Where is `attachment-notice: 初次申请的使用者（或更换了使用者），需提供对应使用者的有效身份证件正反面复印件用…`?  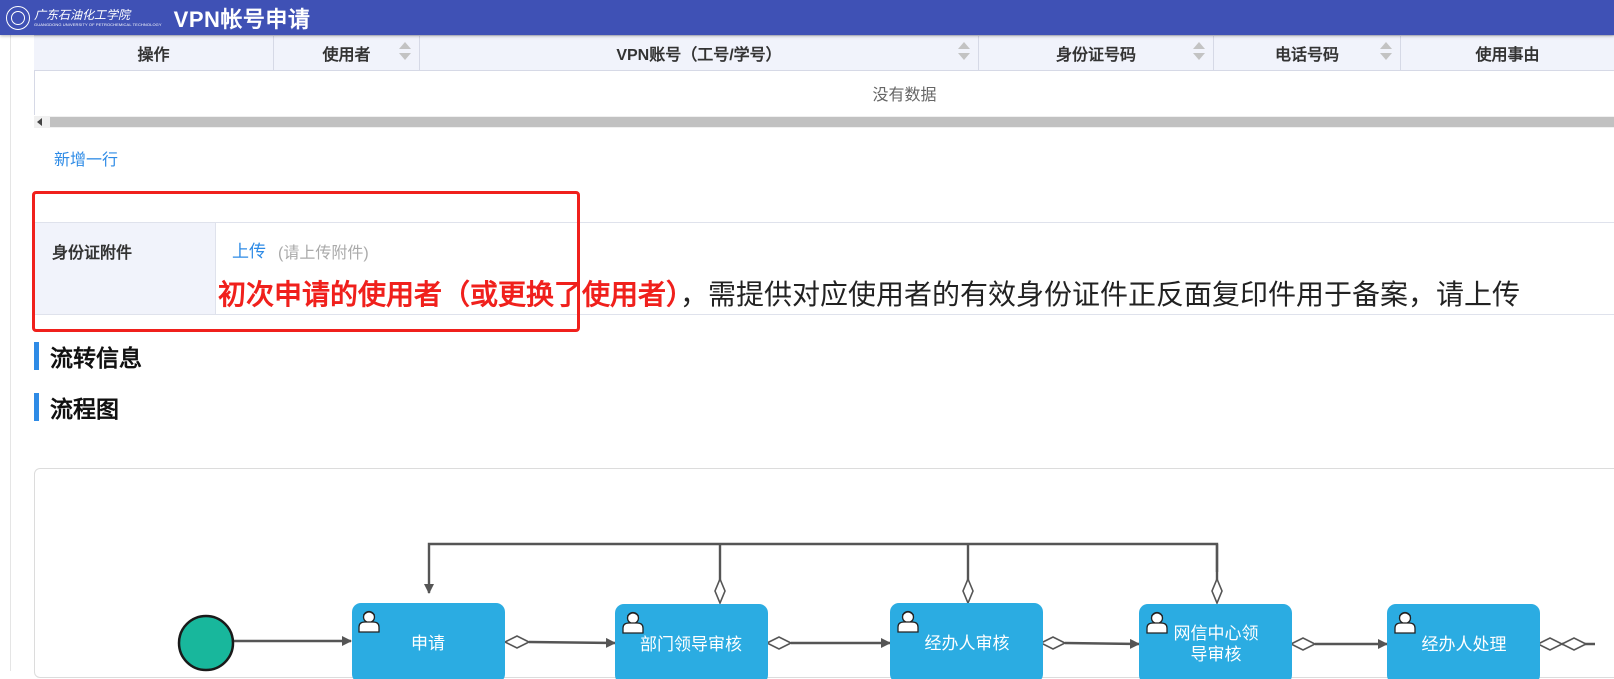 attachment-notice: 初次申请的使用者（或更换了使用者），需提供对应使用者的有效身份证件正反面复印件用… is located at coordinates (869, 293).